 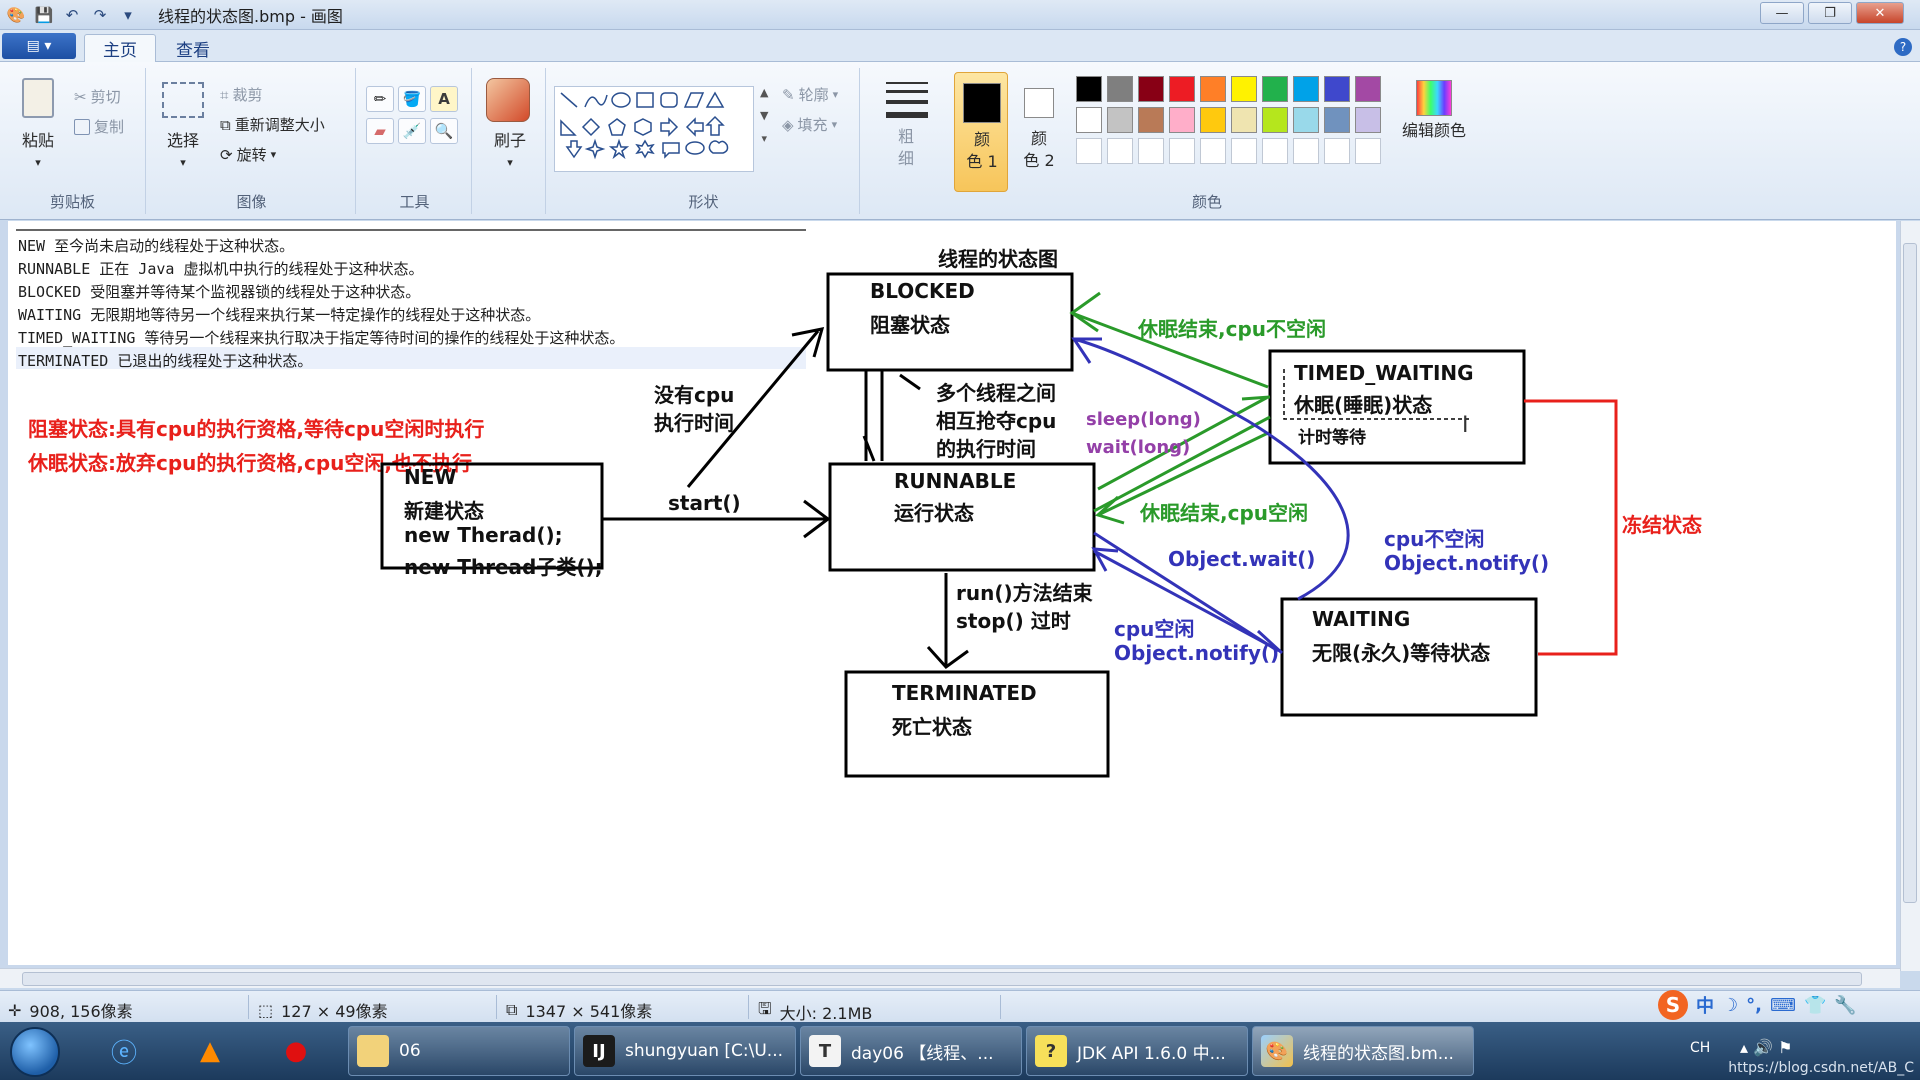 I want to click on task-folder: 06, so click(x=459, y=1051).